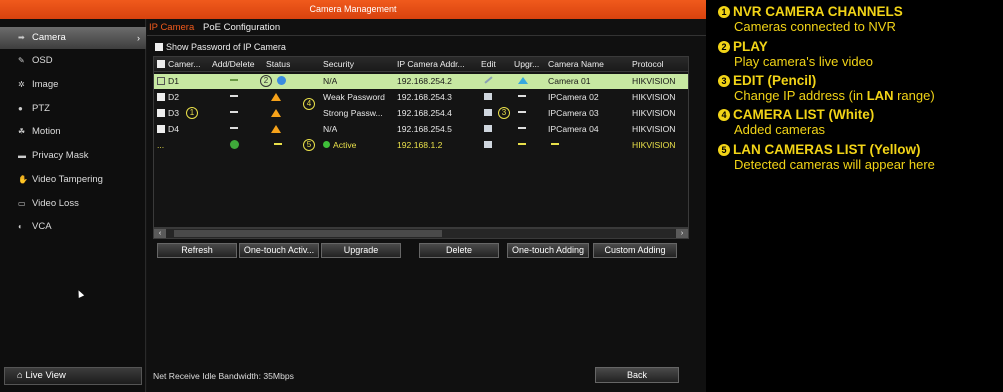 Image resolution: width=1003 pixels, height=392 pixels. I want to click on security-label: Active, so click(339, 145).